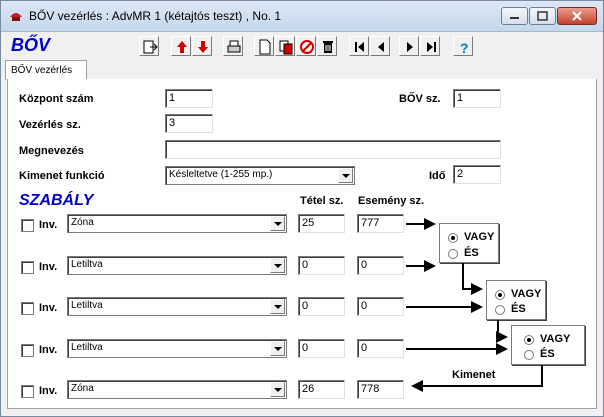 This screenshot has height=417, width=604. I want to click on arrow-kimenet, so click(477, 378).